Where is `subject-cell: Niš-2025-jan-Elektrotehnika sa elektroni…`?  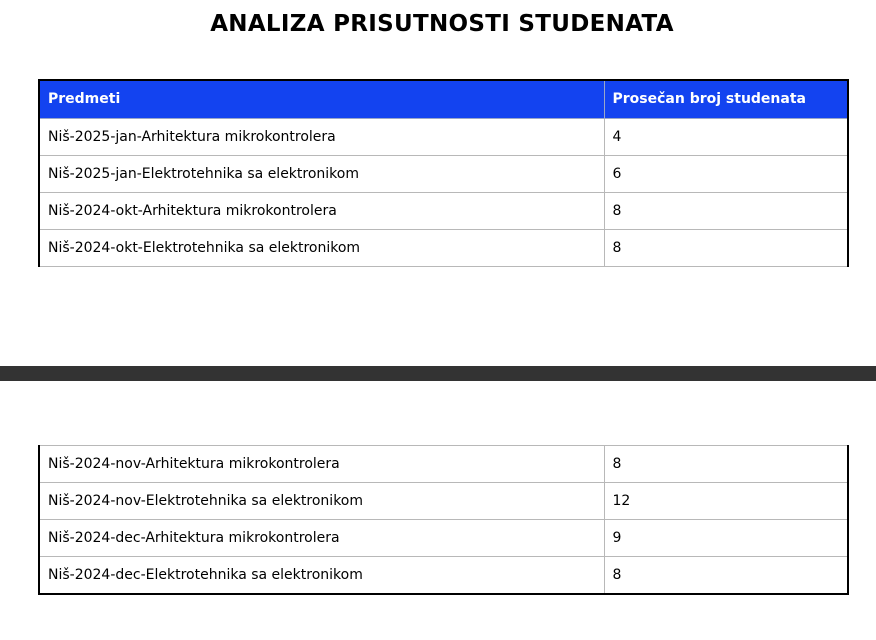
subject-cell: Niš-2025-jan-Elektrotehnika sa elektroni… is located at coordinates (321, 173).